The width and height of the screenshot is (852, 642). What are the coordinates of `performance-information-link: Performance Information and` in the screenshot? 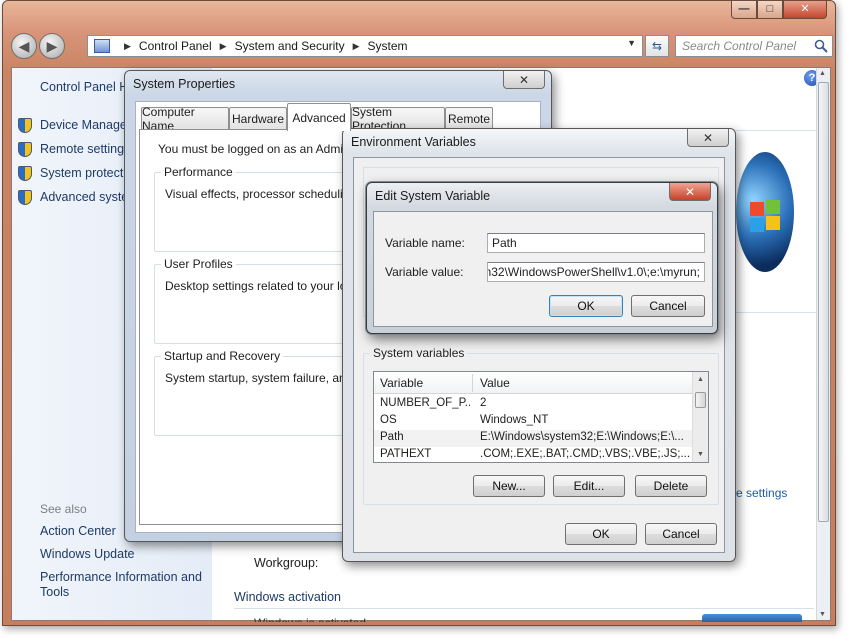 It's located at (121, 577).